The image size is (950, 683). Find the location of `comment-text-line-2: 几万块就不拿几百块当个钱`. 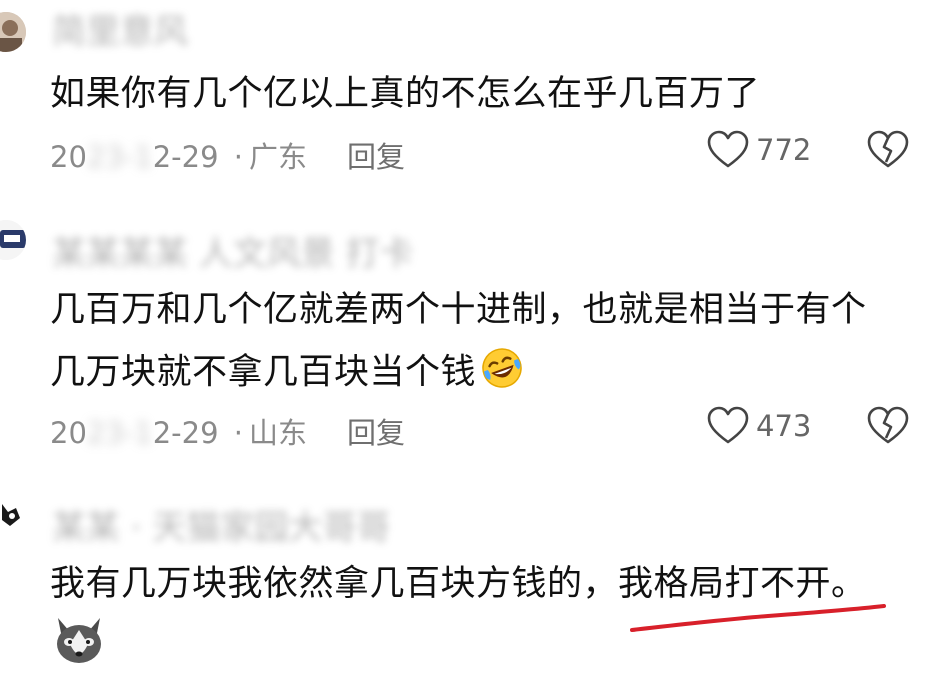

comment-text-line-2: 几万块就不拿几百块当个钱 is located at coordinates (287, 373).